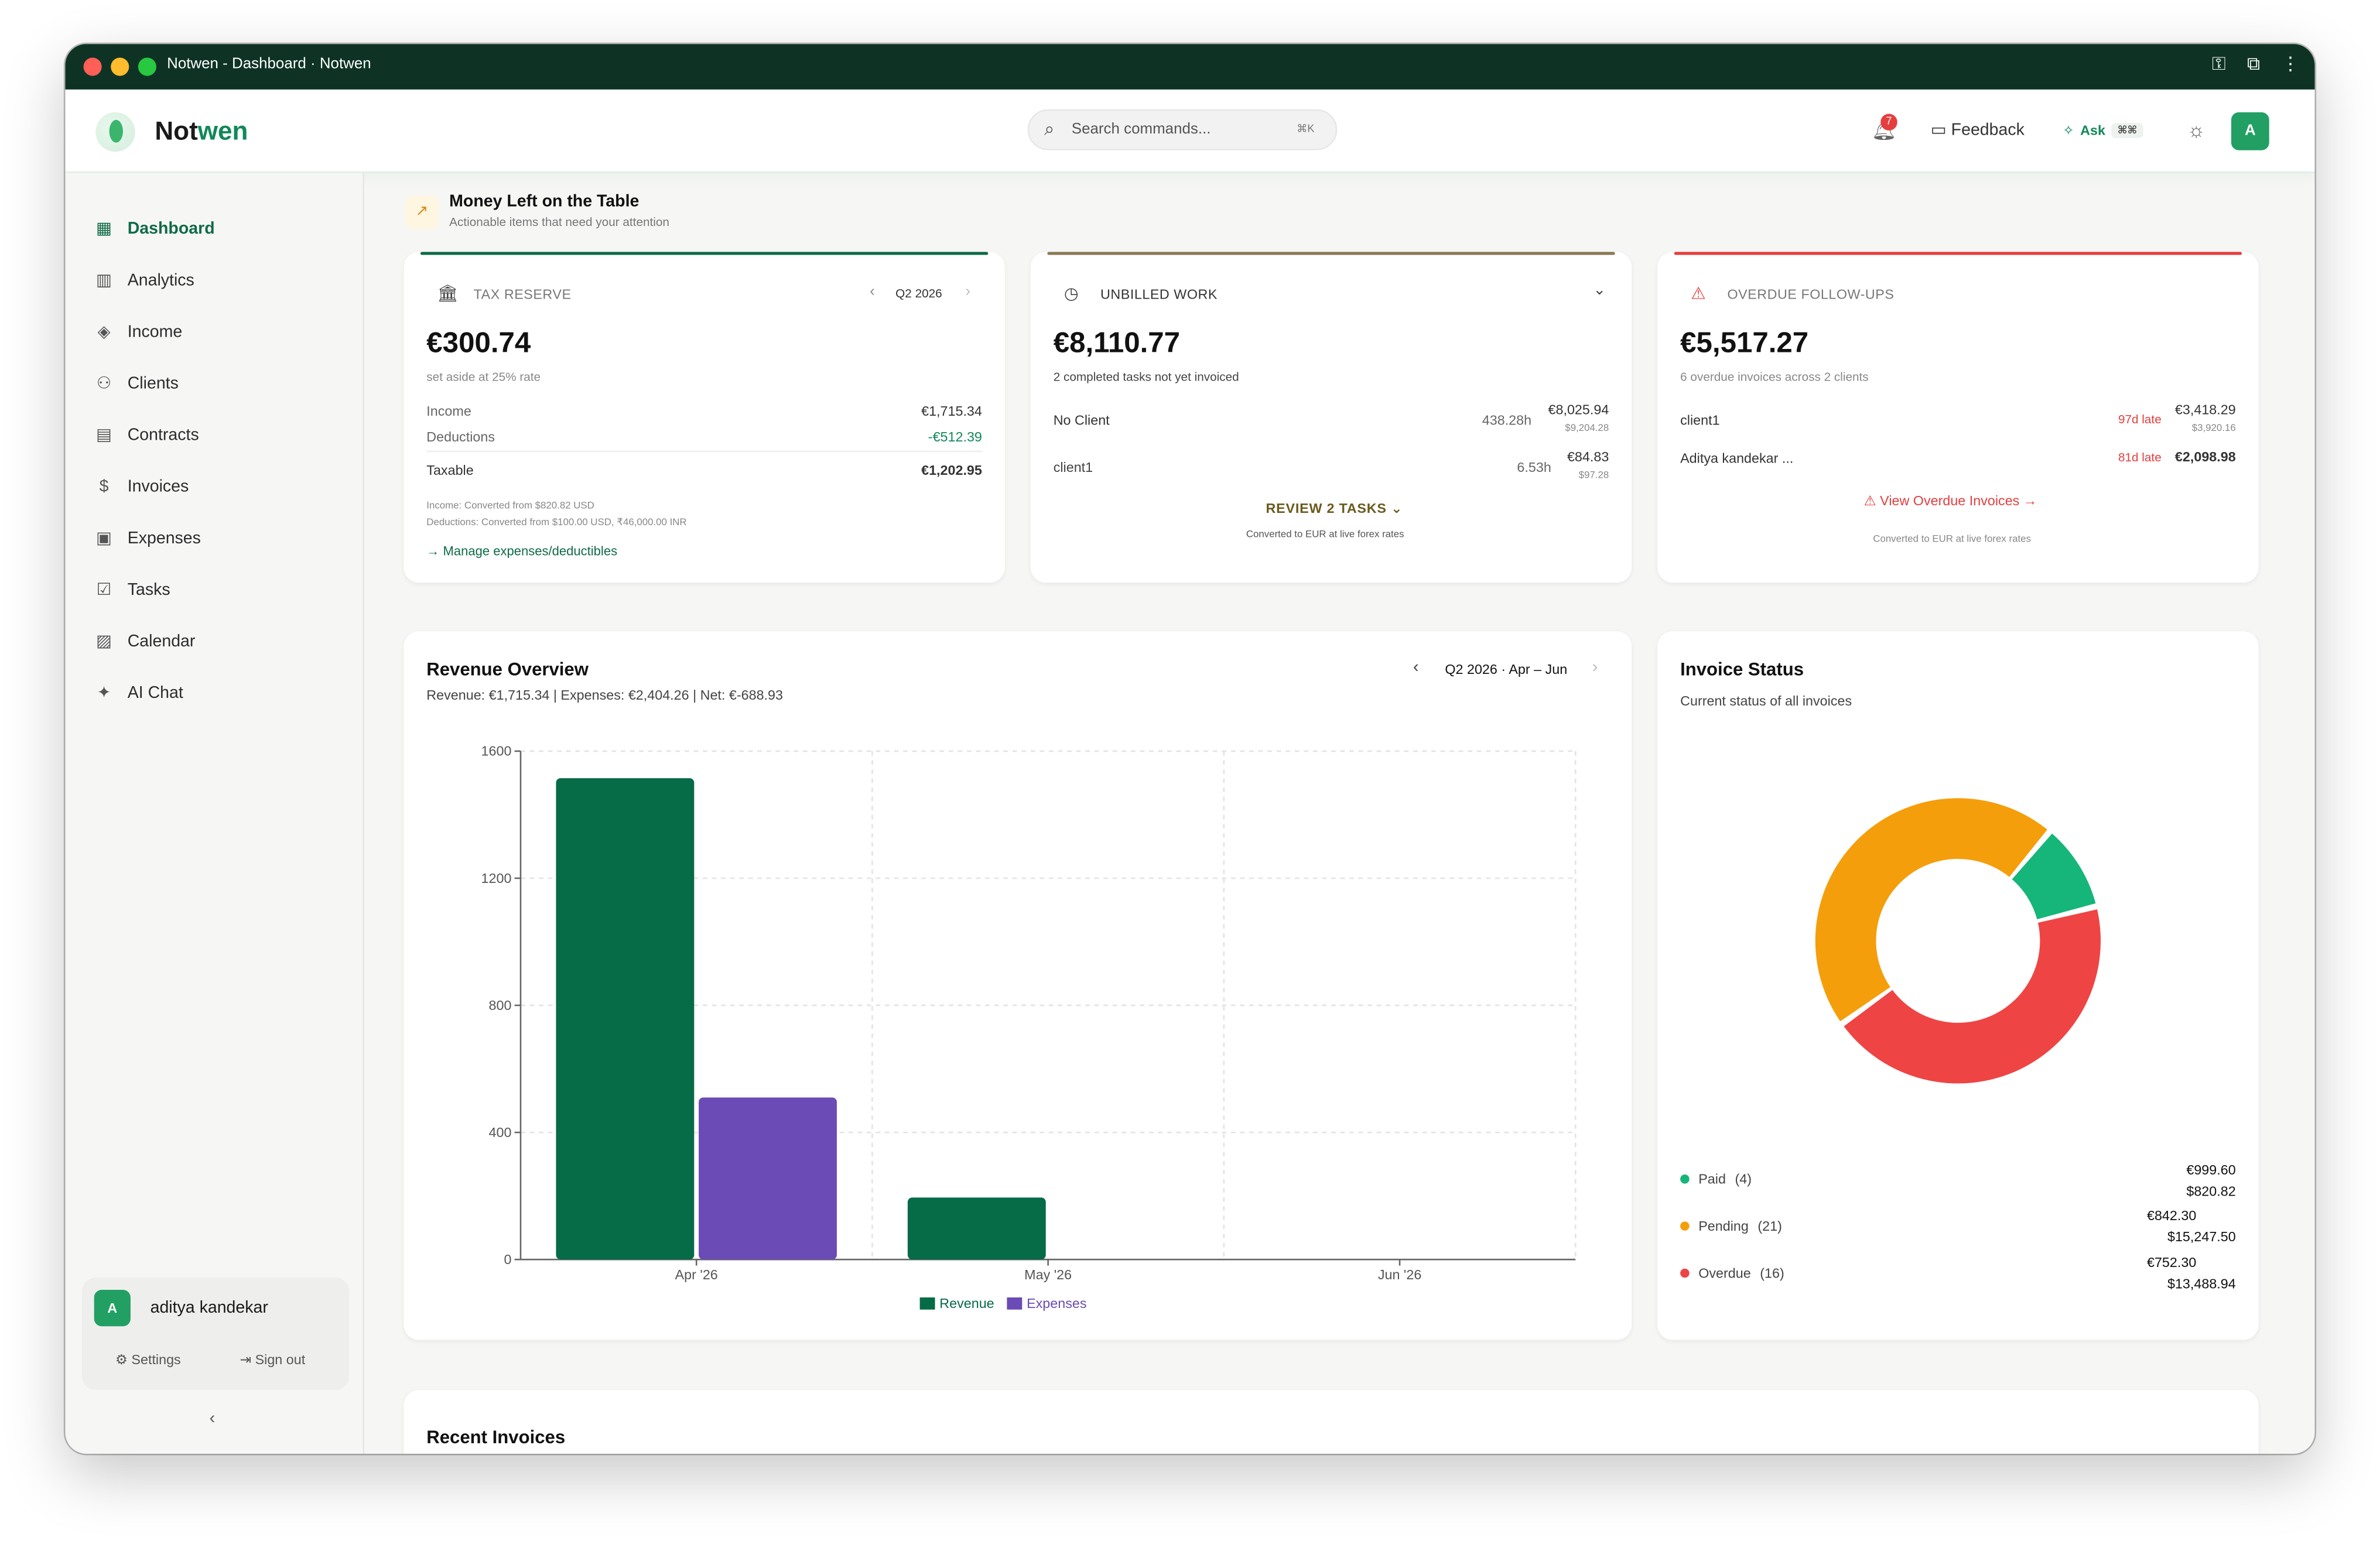 This screenshot has width=2380, height=1541. What do you see at coordinates (214, 538) in the screenshot?
I see `sidebar-item-expenses: ▣ Expenses` at bounding box center [214, 538].